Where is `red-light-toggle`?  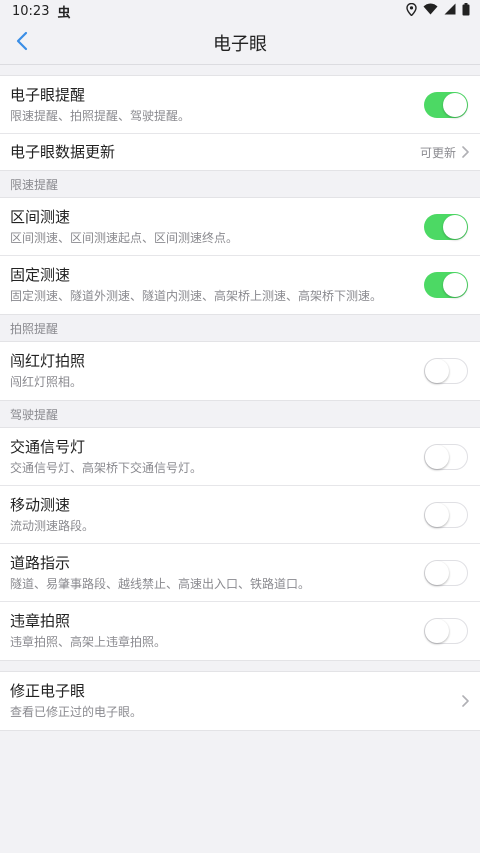 red-light-toggle is located at coordinates (446, 371).